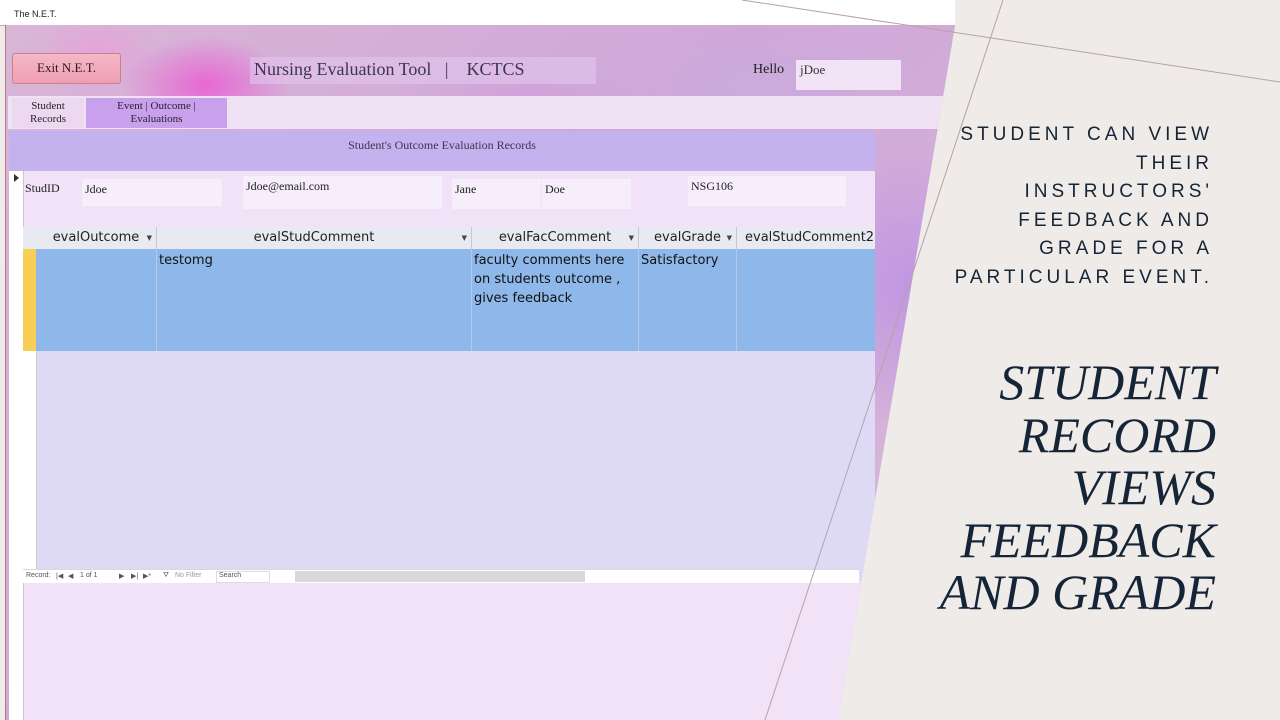 The height and width of the screenshot is (720, 1280). Describe the element at coordinates (152, 192) in the screenshot. I see `stud-id-field: Jdoe` at that location.